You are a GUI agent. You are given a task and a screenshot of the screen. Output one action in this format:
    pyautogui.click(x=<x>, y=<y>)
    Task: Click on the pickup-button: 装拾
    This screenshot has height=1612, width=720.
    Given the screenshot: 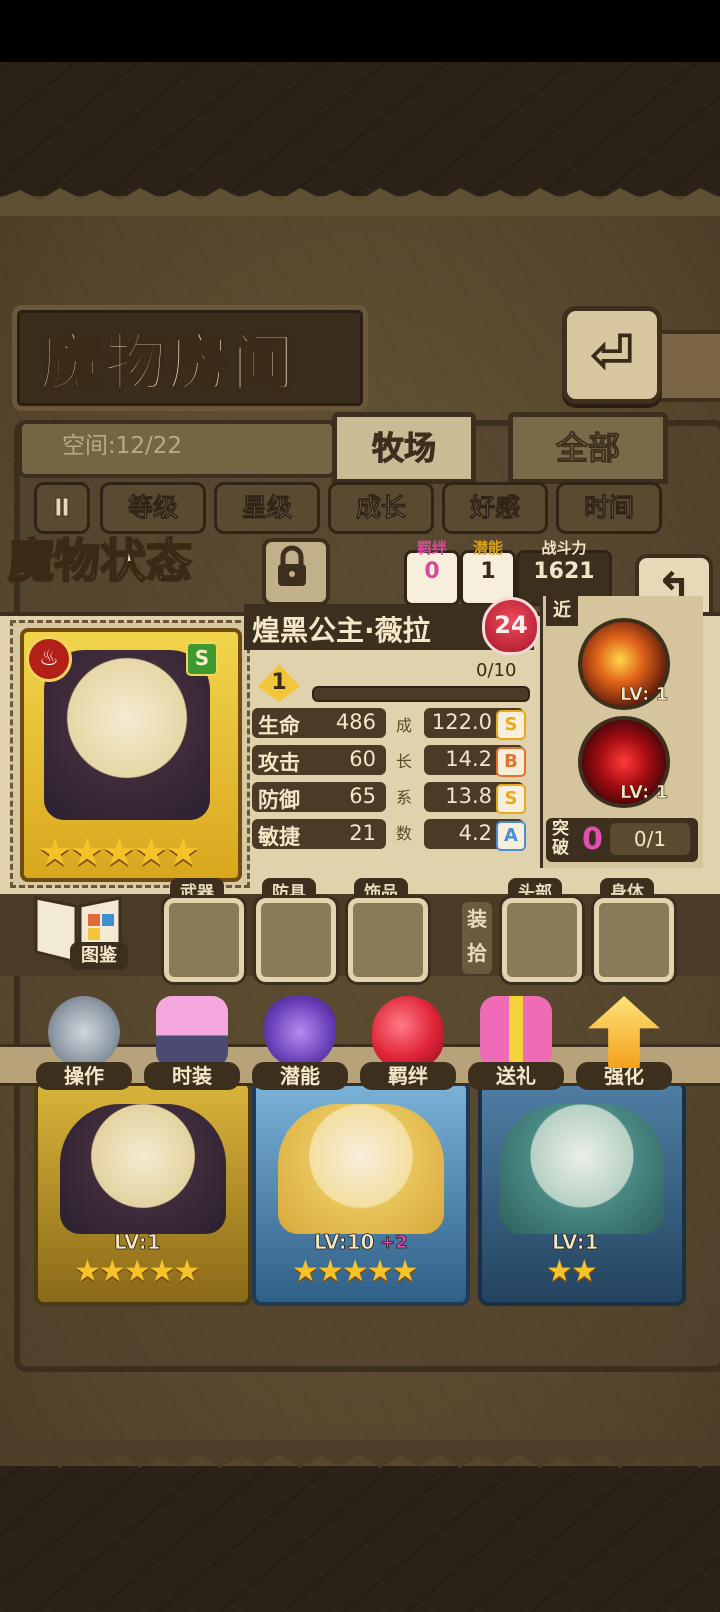 What is the action you would take?
    pyautogui.click(x=477, y=938)
    